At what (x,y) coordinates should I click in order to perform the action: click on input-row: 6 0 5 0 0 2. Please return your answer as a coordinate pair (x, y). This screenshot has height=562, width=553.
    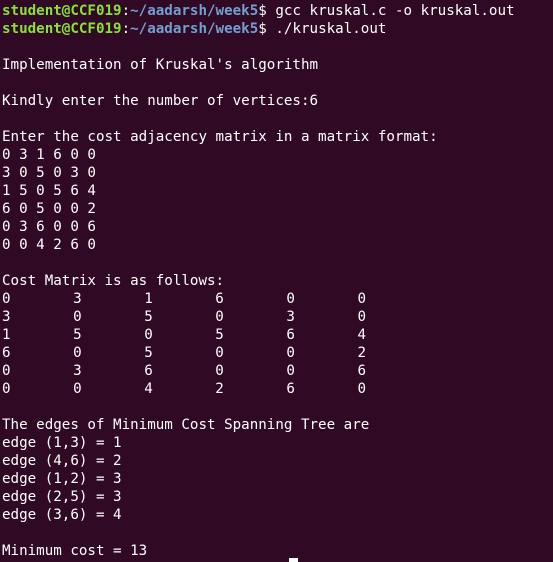
    Looking at the image, I should click on (49, 209).